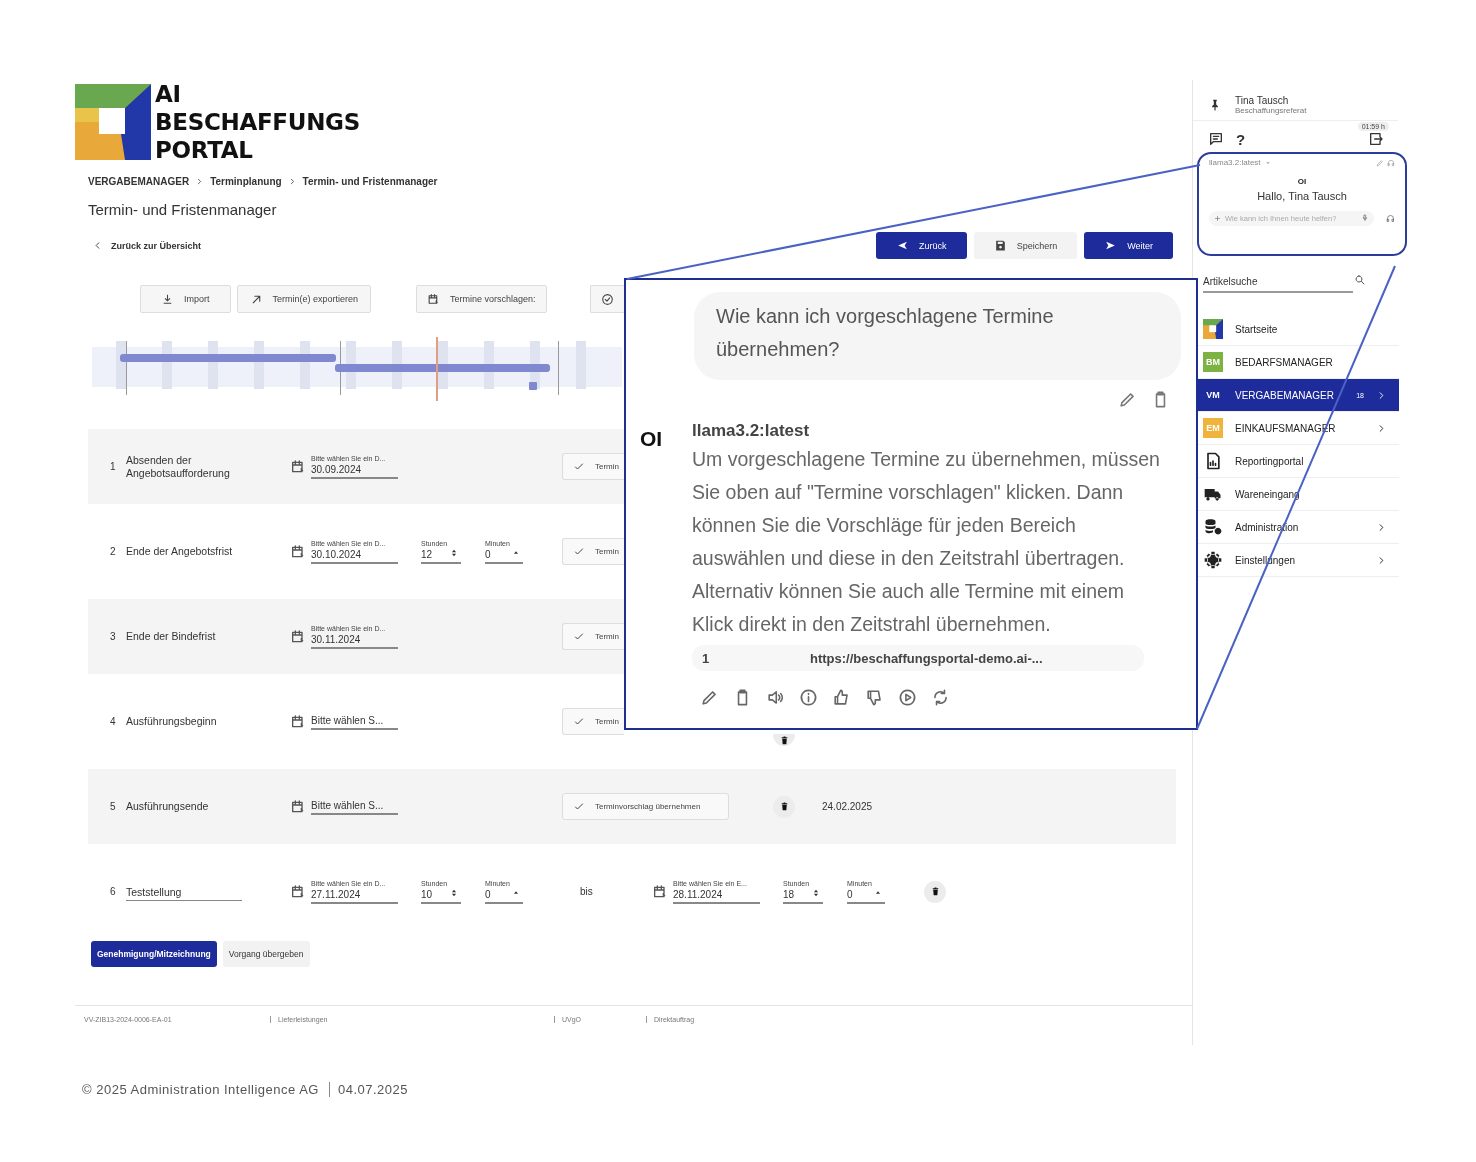 Image resolution: width=1476 pixels, height=1162 pixels. Describe the element at coordinates (481, 299) in the screenshot. I see `toolbar-button: Termine vorschlagen:` at that location.